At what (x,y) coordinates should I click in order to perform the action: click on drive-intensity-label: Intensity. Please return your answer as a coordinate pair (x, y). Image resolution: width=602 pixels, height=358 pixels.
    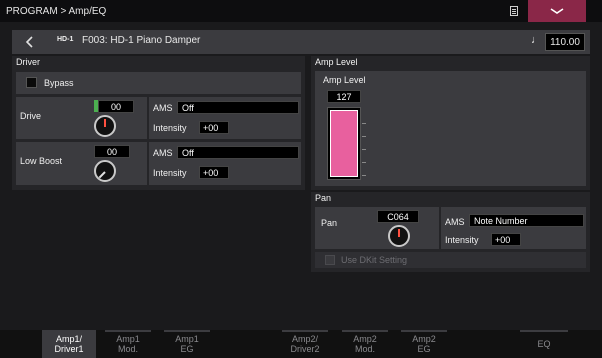
    Looking at the image, I should click on (170, 128).